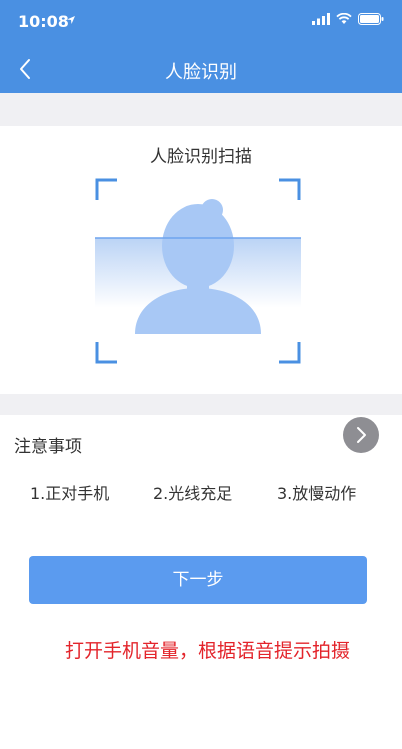 The image size is (402, 749). What do you see at coordinates (208, 651) in the screenshot?
I see `volume-hint: 打开手机音量，根据语音提示拍摄` at bounding box center [208, 651].